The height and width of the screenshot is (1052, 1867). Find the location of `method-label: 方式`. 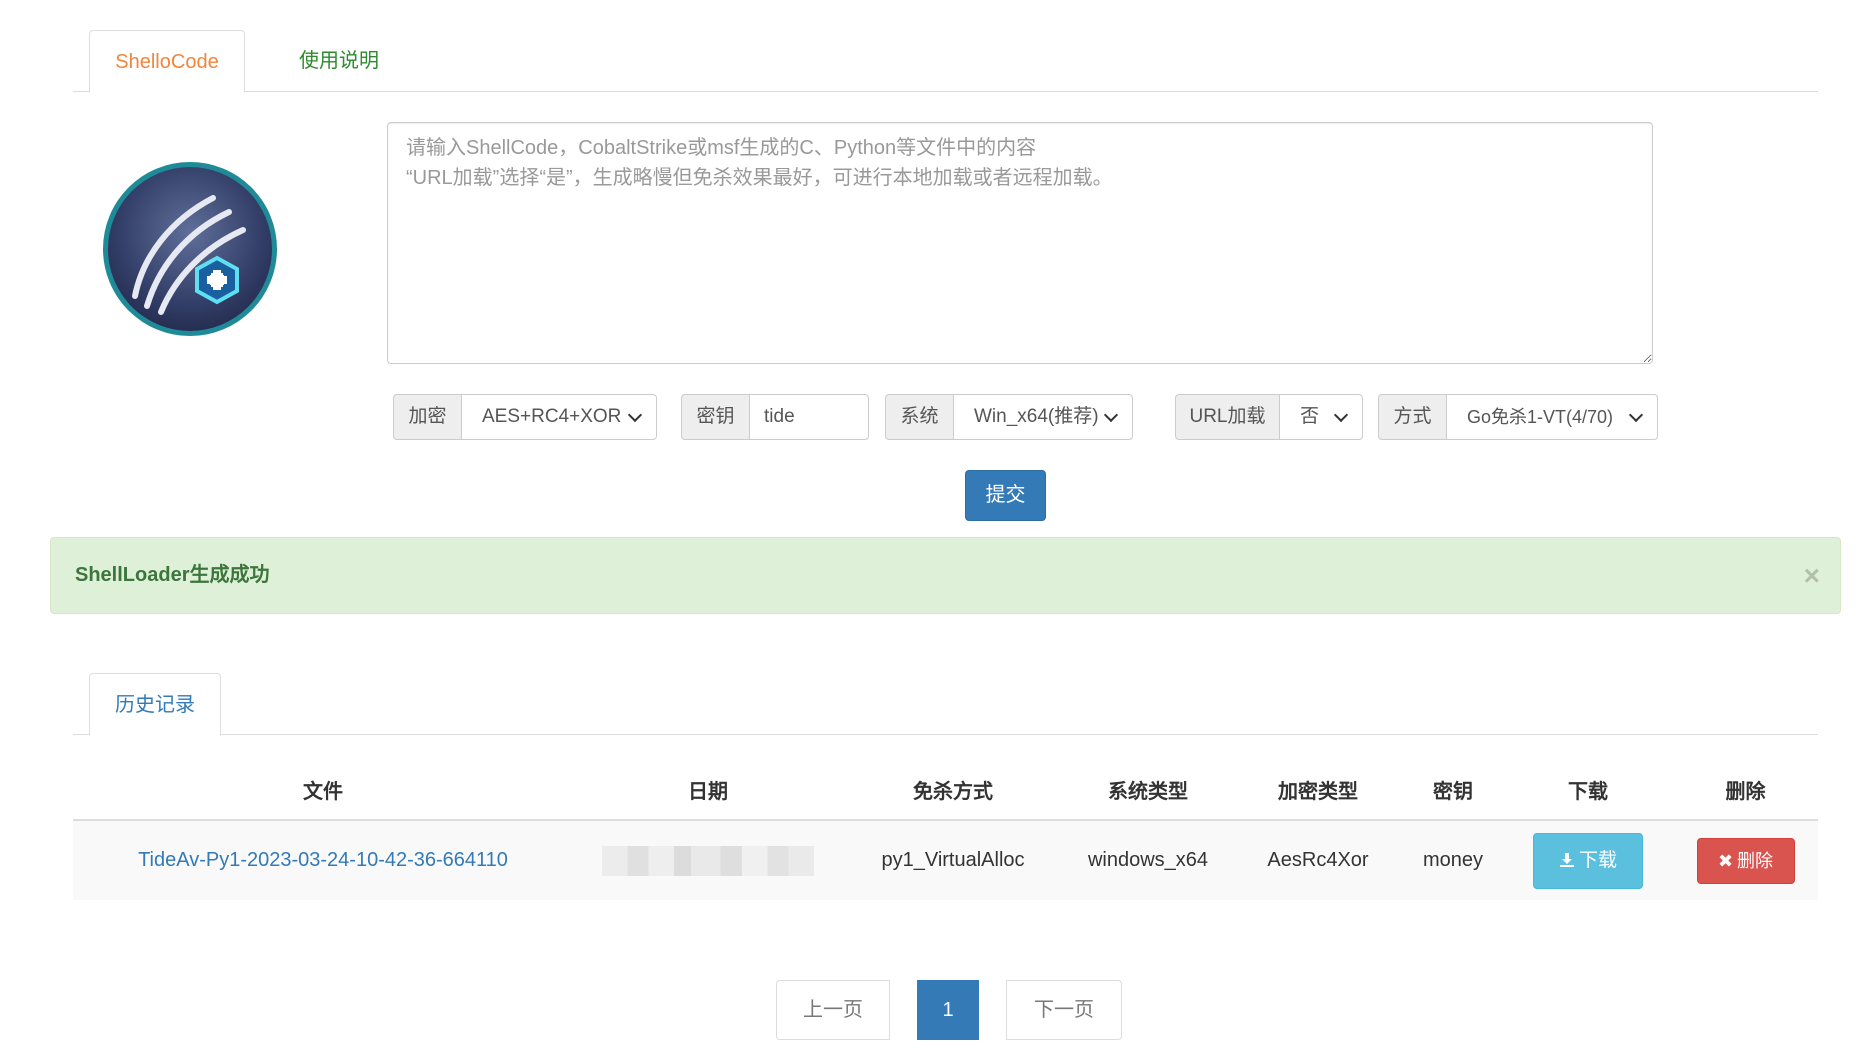

method-label: 方式 is located at coordinates (1412, 417).